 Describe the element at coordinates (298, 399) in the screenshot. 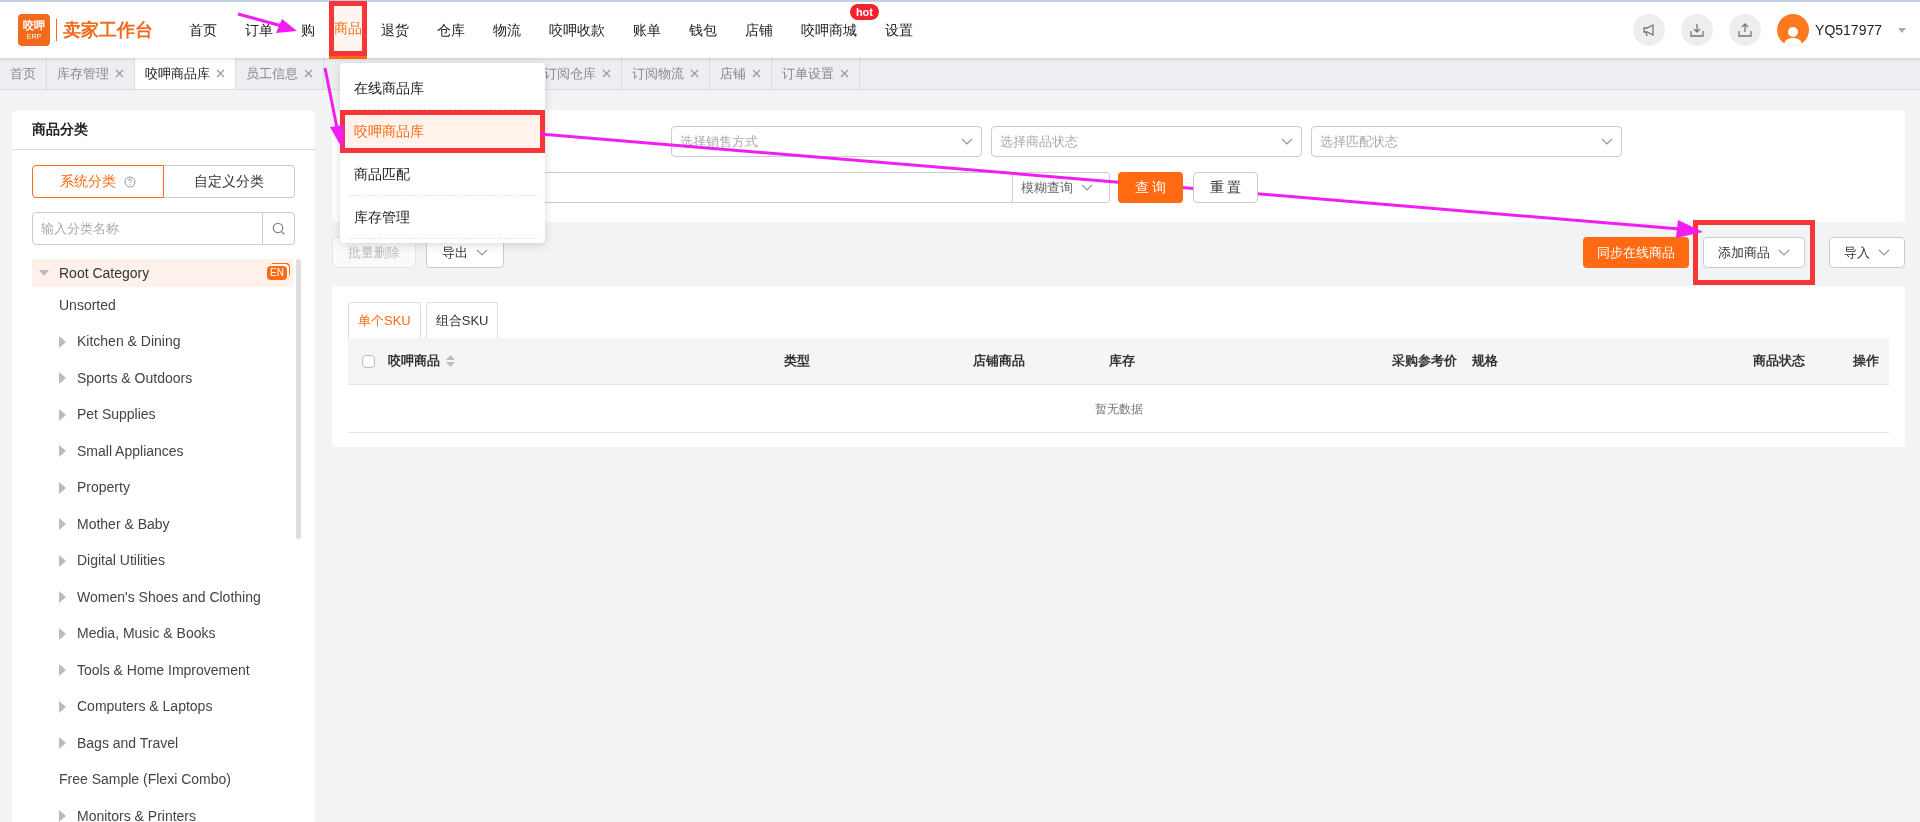

I see `scrollbar` at that location.